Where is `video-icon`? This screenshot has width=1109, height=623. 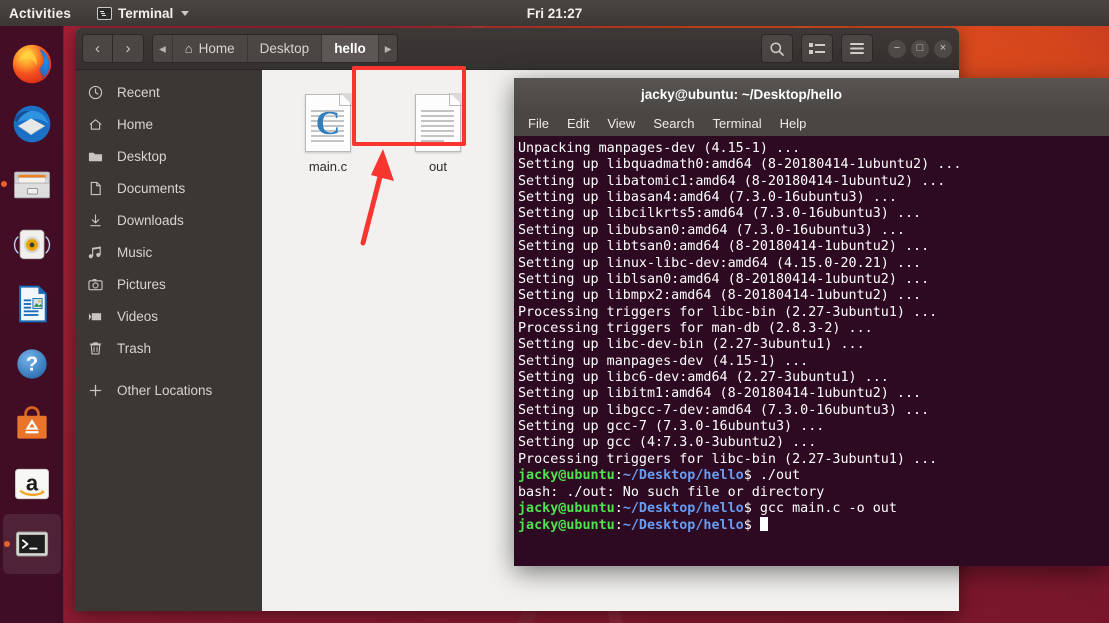
video-icon is located at coordinates (95, 316).